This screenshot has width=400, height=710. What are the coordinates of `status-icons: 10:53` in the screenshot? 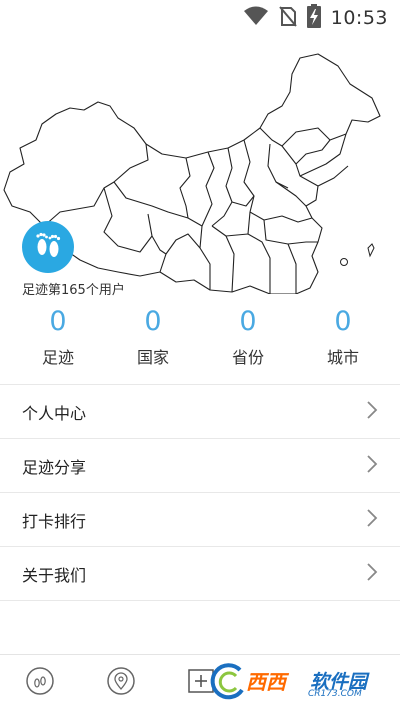 It's located at (315, 18).